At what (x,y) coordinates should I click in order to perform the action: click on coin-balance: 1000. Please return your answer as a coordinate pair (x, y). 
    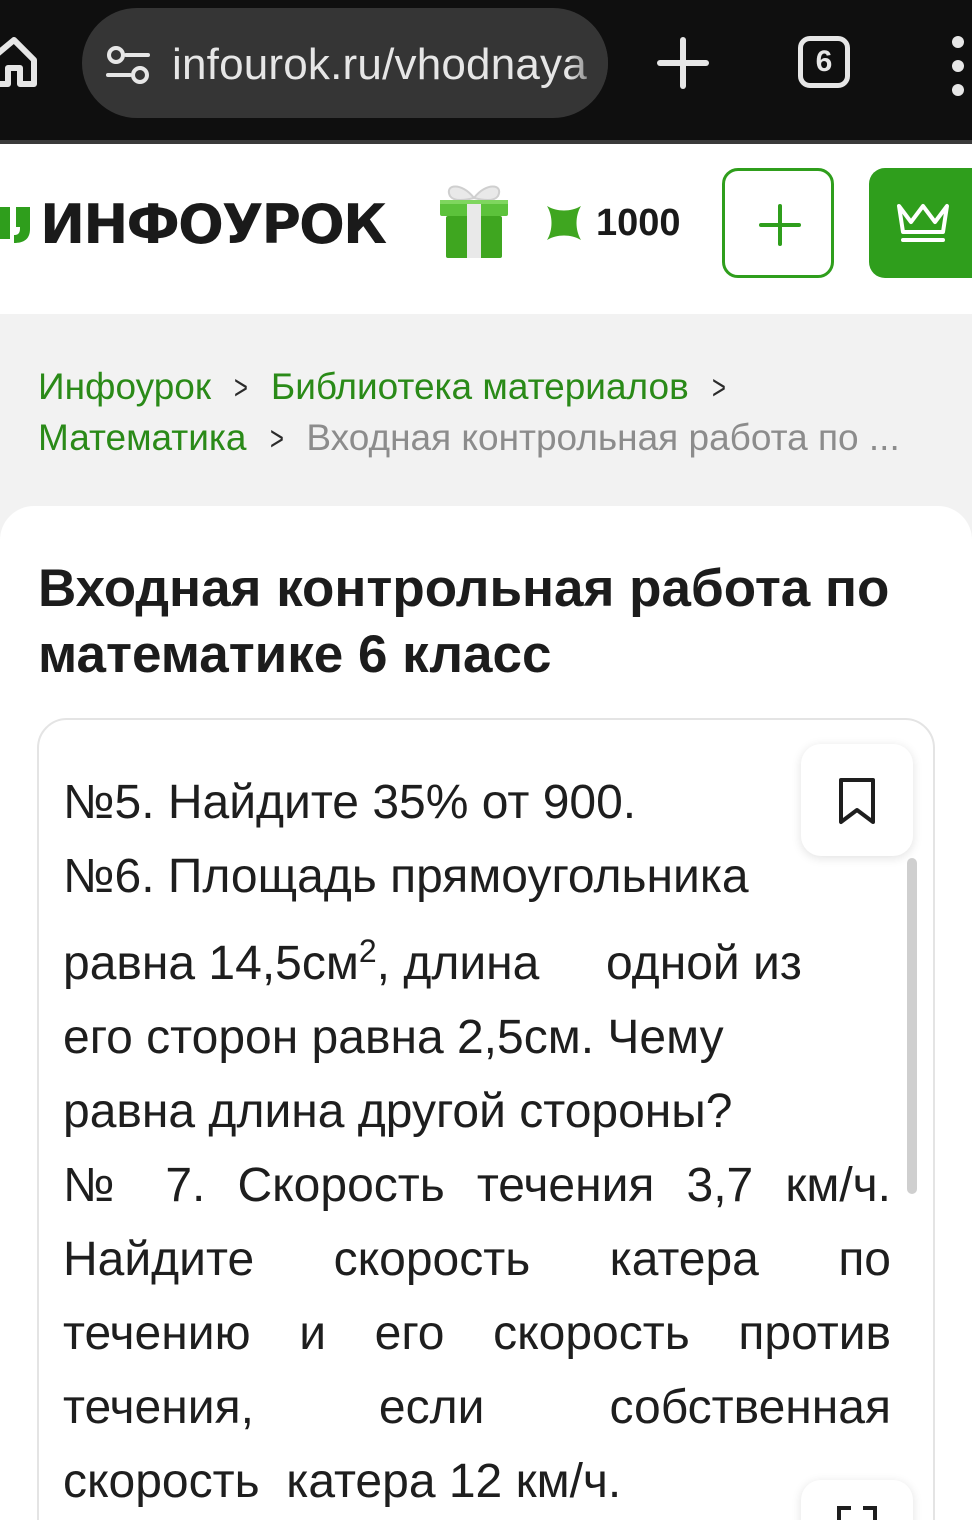
    Looking at the image, I should click on (638, 223).